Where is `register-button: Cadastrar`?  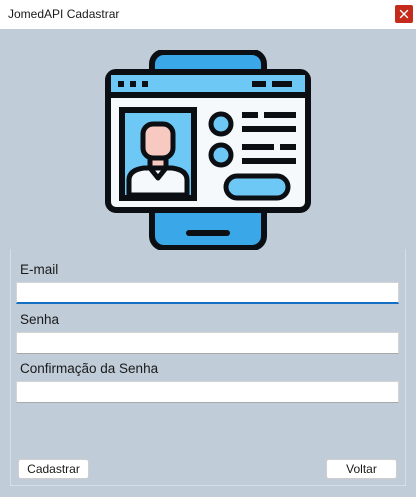
register-button: Cadastrar is located at coordinates (53, 469).